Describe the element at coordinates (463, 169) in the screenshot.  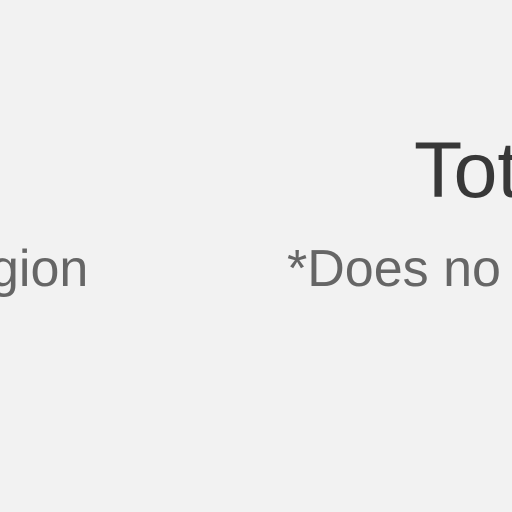
I see `heading-text-fragment: Tot` at that location.